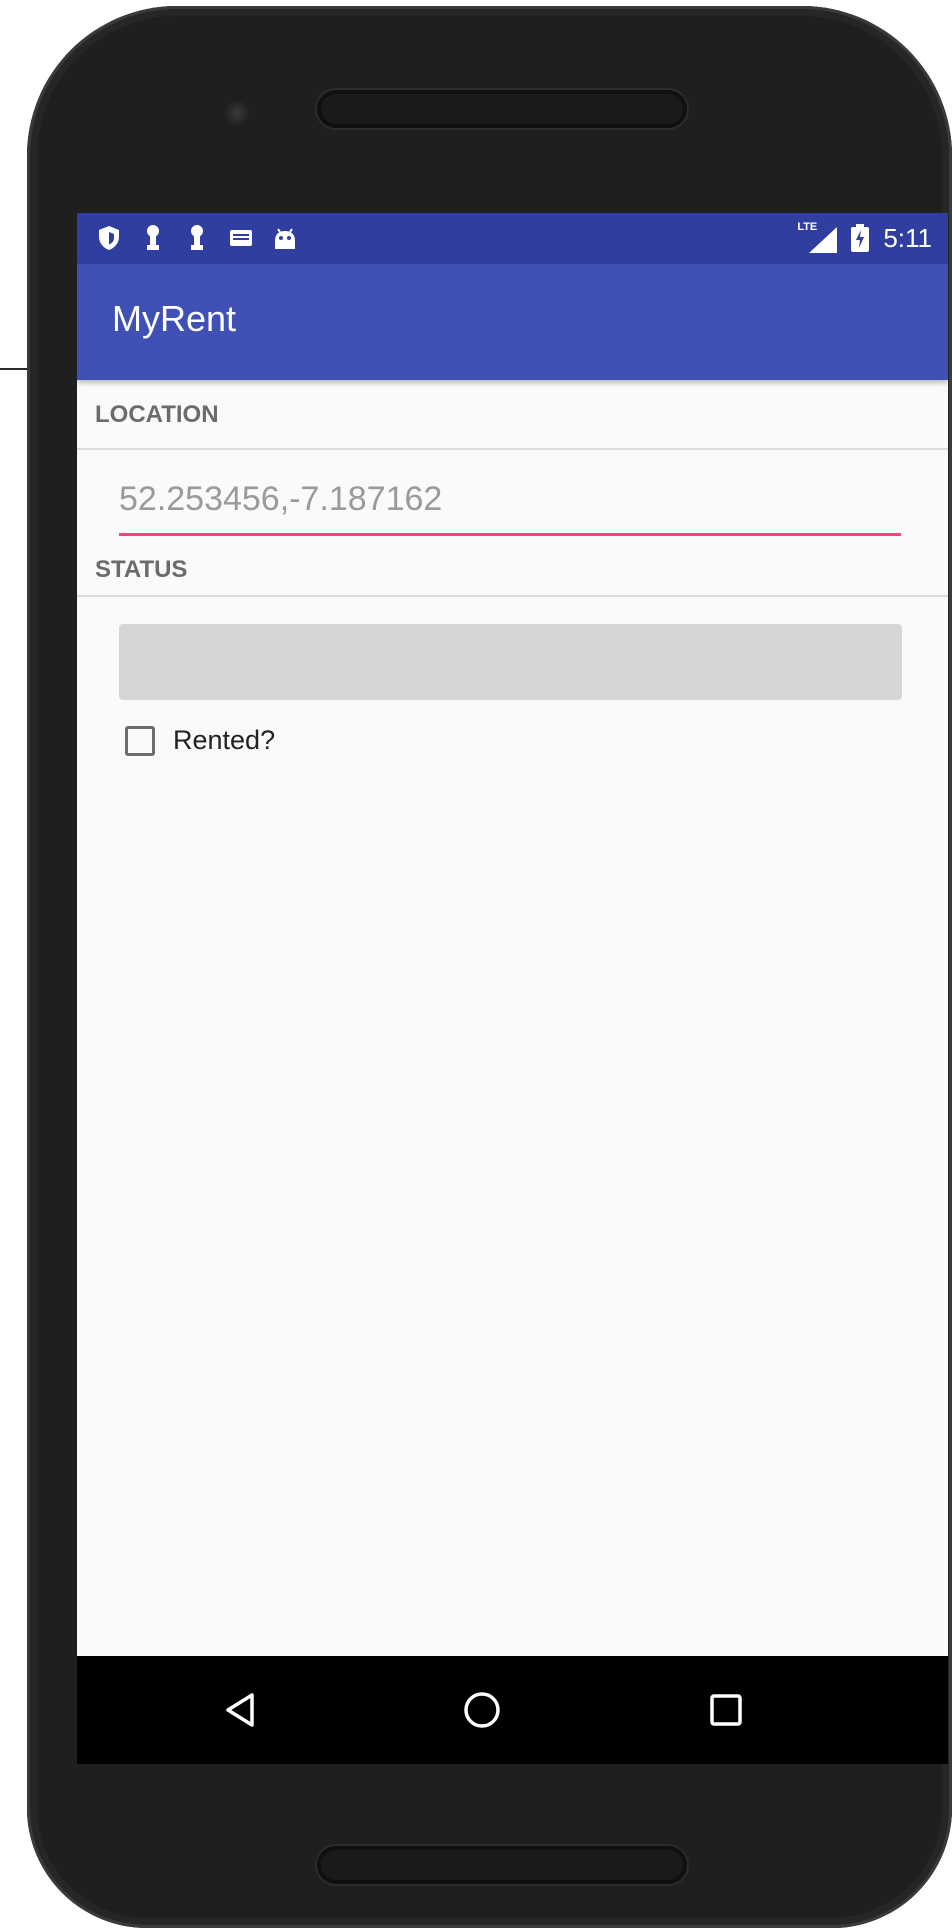 The height and width of the screenshot is (1928, 952). Describe the element at coordinates (512, 322) in the screenshot. I see `app-bar: MyRent` at that location.